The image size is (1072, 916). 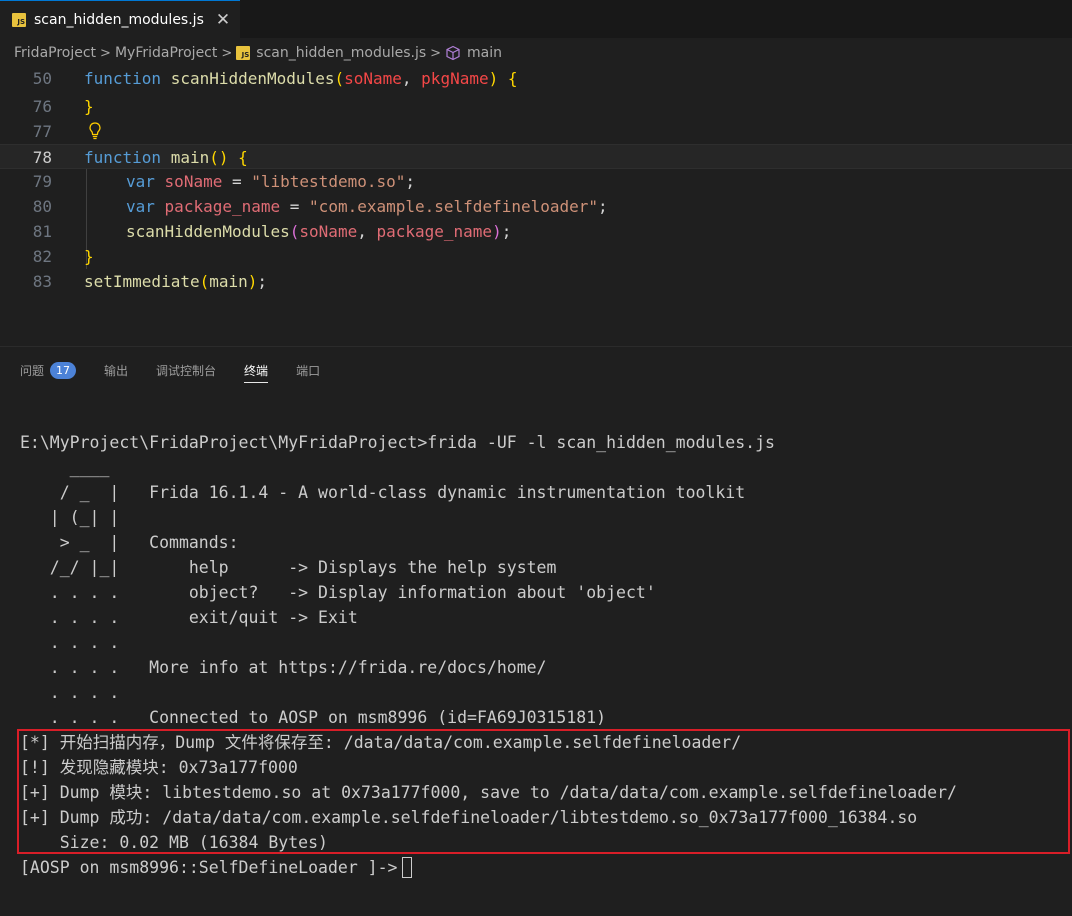 What do you see at coordinates (42, 106) in the screenshot?
I see `line-number: 76` at bounding box center [42, 106].